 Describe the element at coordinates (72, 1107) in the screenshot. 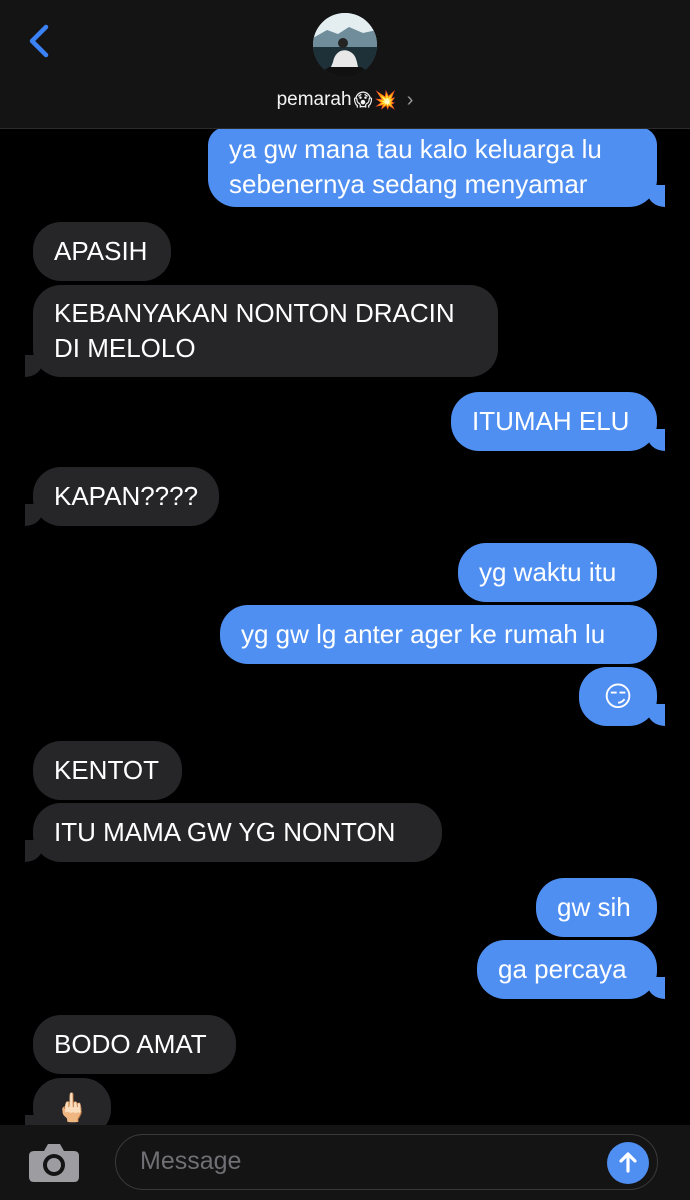

I see `message-emoji: 🖕🏻` at that location.